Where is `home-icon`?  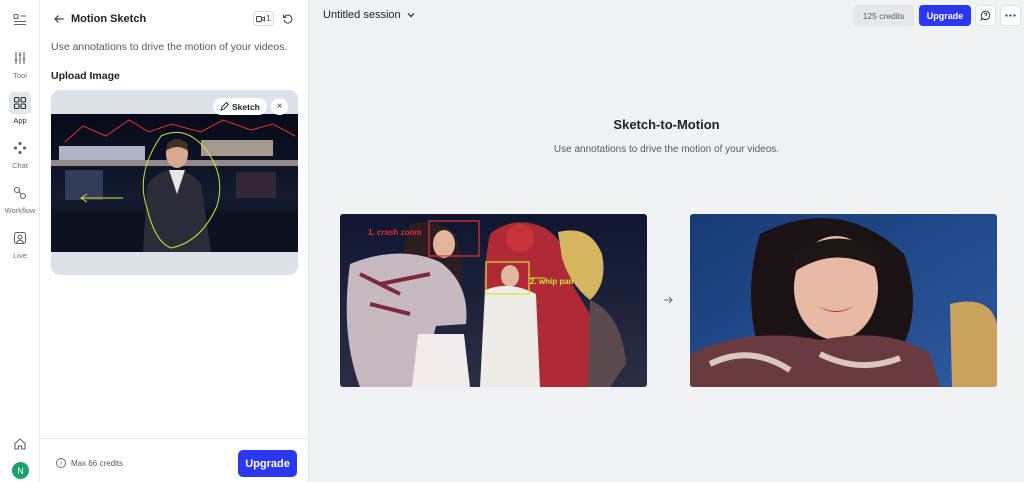
home-icon is located at coordinates (20, 444).